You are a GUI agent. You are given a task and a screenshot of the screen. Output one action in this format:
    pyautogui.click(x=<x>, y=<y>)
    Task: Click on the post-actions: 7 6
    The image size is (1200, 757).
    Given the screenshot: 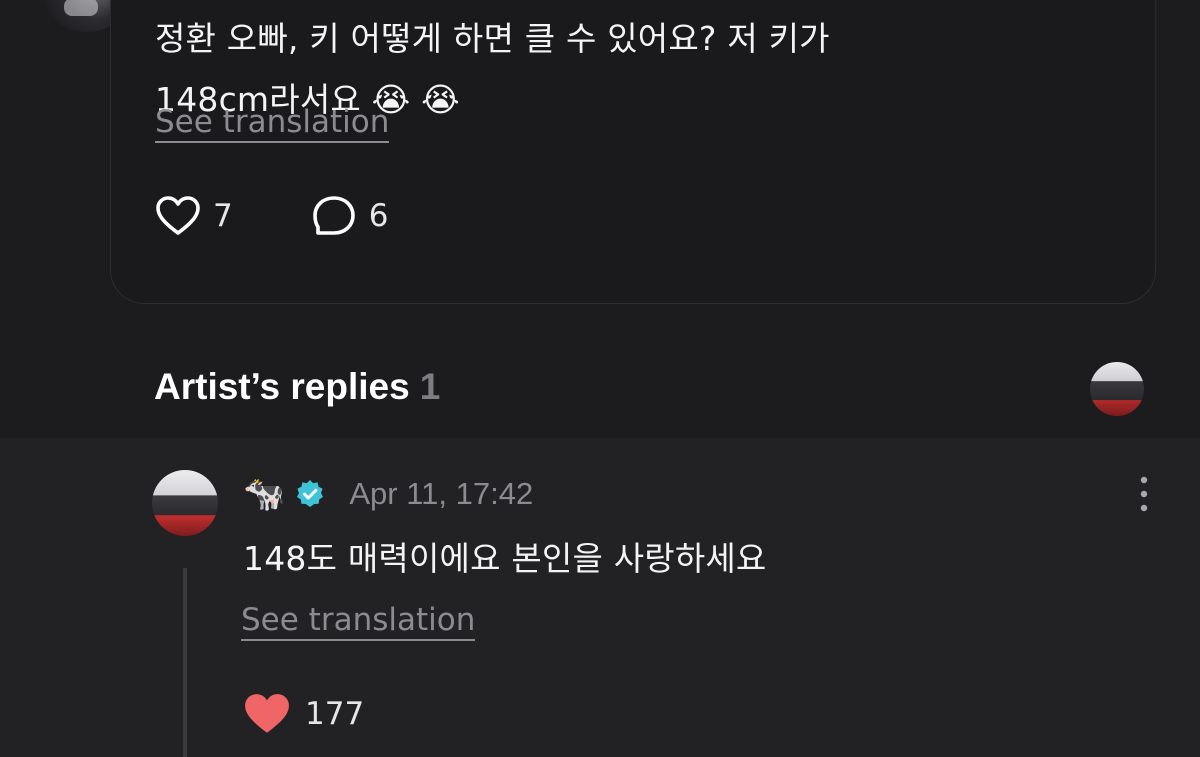 What is the action you would take?
    pyautogui.click(x=271, y=216)
    